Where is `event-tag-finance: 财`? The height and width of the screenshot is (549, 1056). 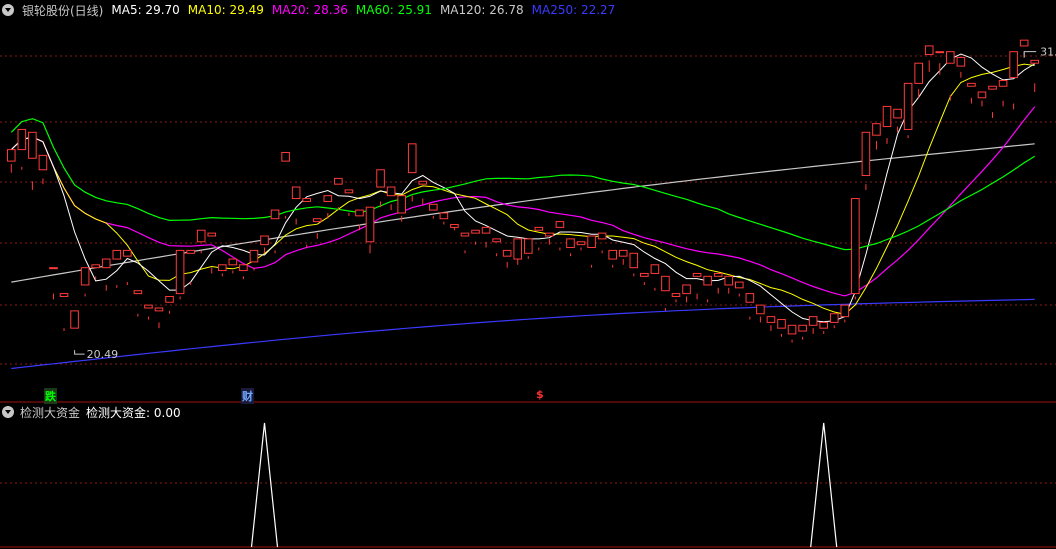 event-tag-finance: 财 is located at coordinates (247, 396).